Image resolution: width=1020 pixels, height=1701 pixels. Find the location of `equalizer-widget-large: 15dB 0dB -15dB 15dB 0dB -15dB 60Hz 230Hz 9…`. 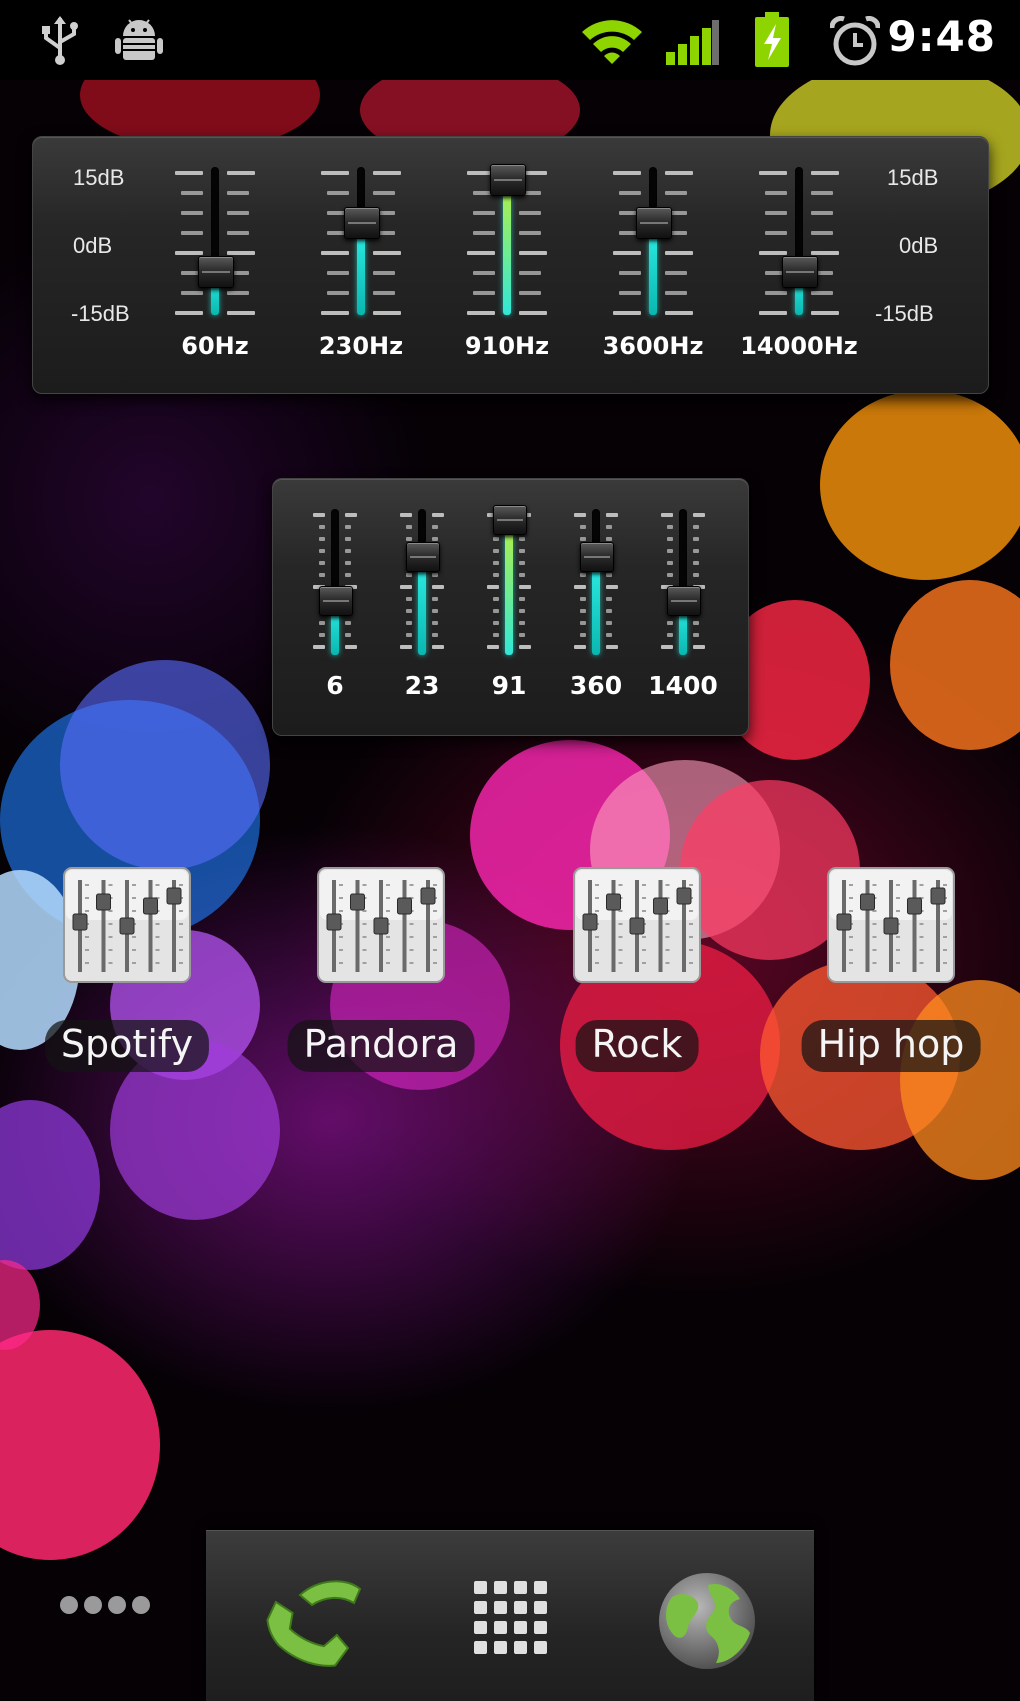

equalizer-widget-large: 15dB 0dB -15dB 15dB 0dB -15dB 60Hz 230Hz 9… is located at coordinates (510, 265).